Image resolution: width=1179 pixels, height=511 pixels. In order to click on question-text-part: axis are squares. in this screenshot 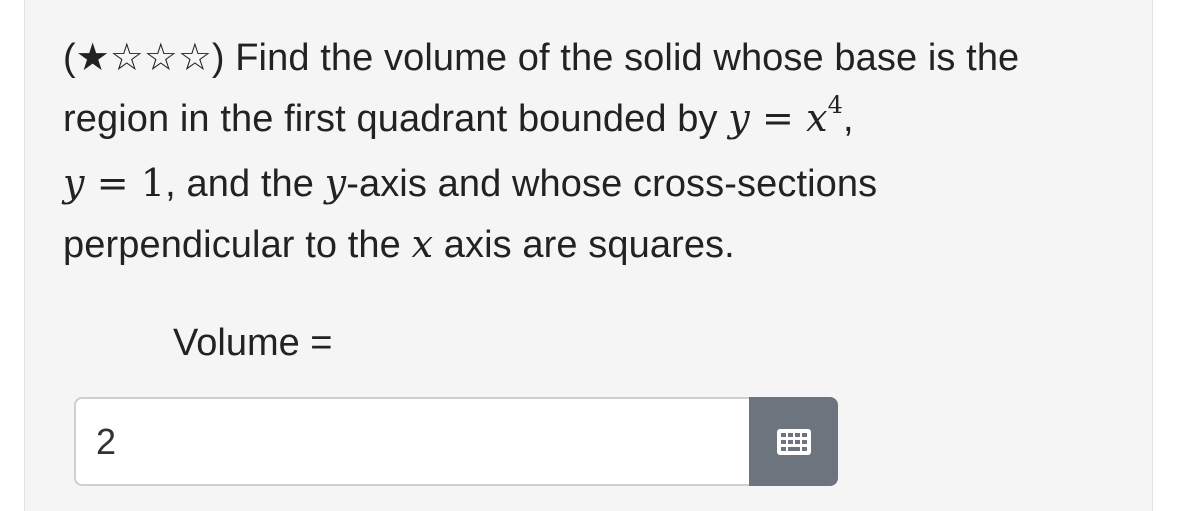, I will do `click(584, 245)`.